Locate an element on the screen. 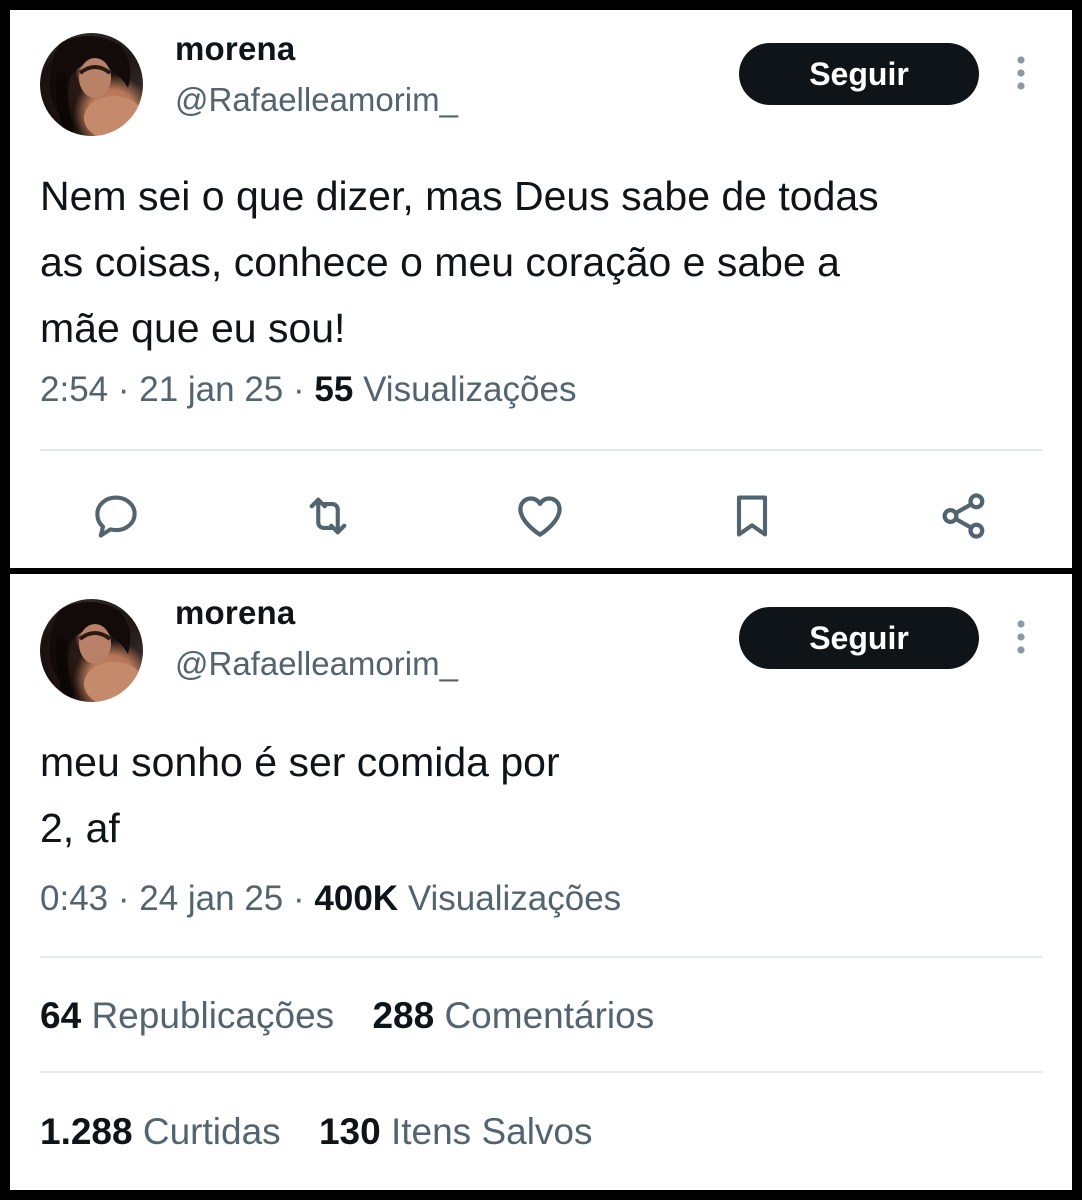 This screenshot has height=1200, width=1082. comments-count: 288 is located at coordinates (403, 1015).